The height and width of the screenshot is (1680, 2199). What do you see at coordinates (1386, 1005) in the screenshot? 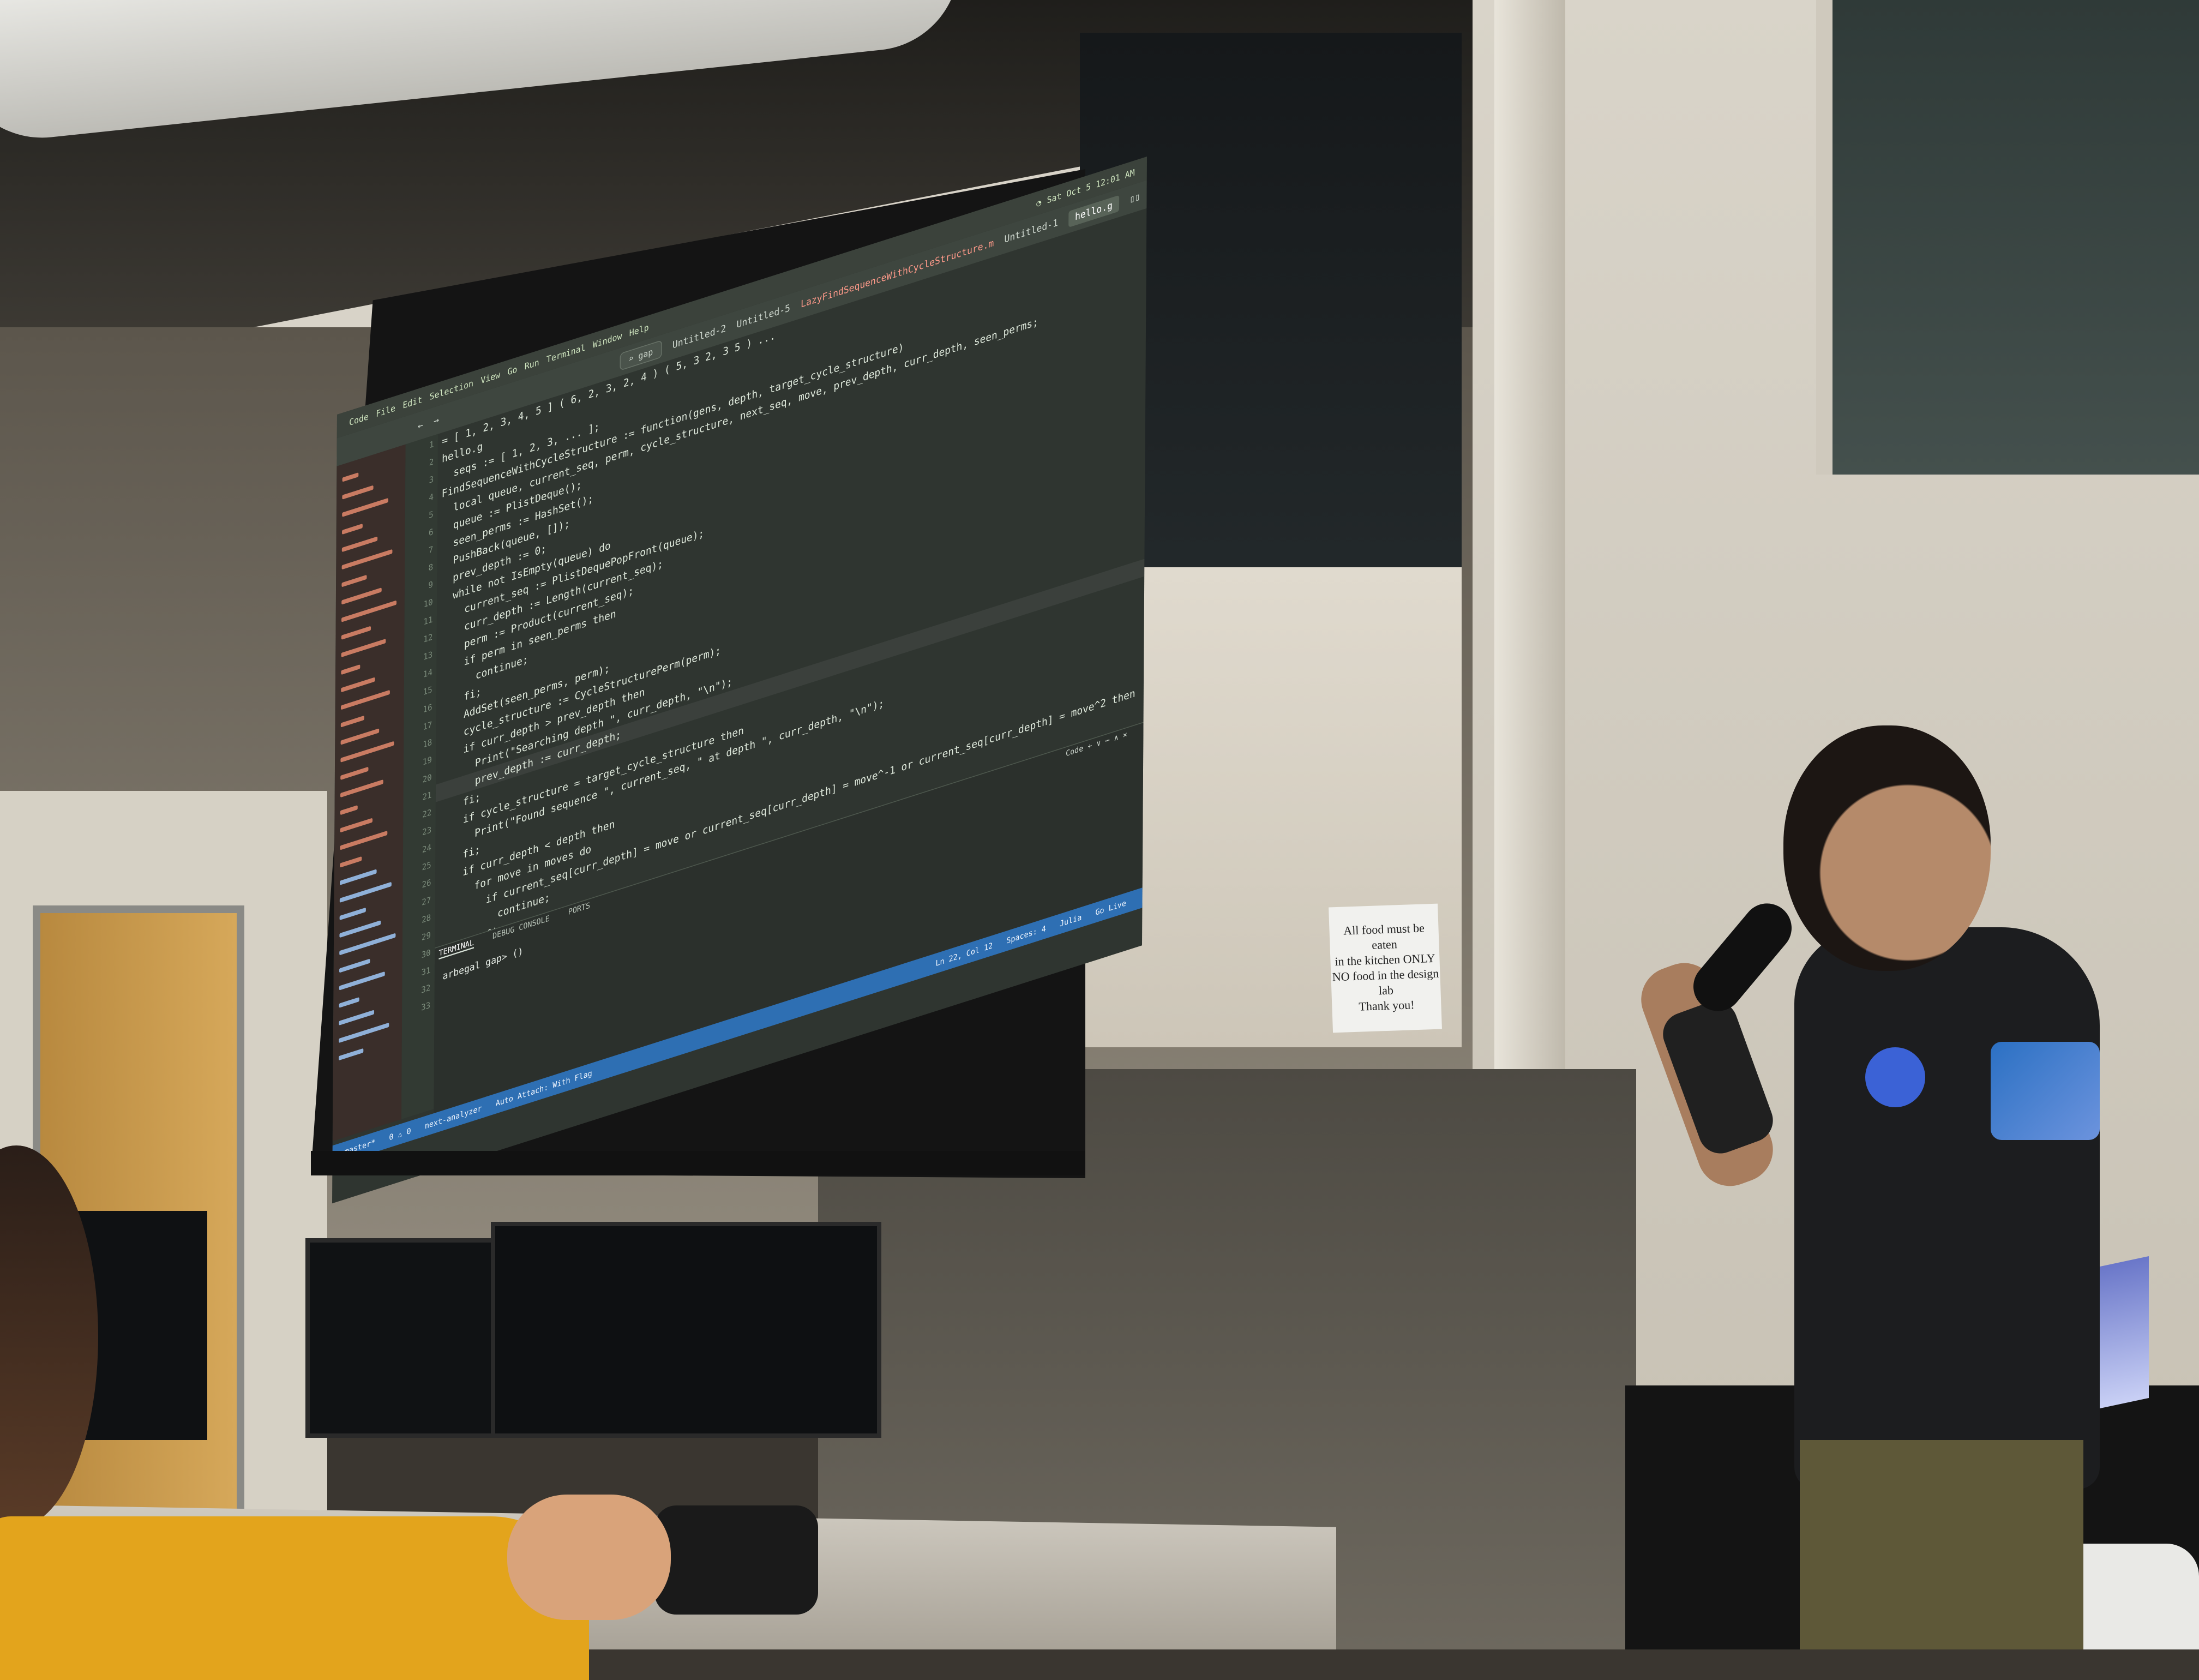
I see `notice-line: Thank you!` at bounding box center [1386, 1005].